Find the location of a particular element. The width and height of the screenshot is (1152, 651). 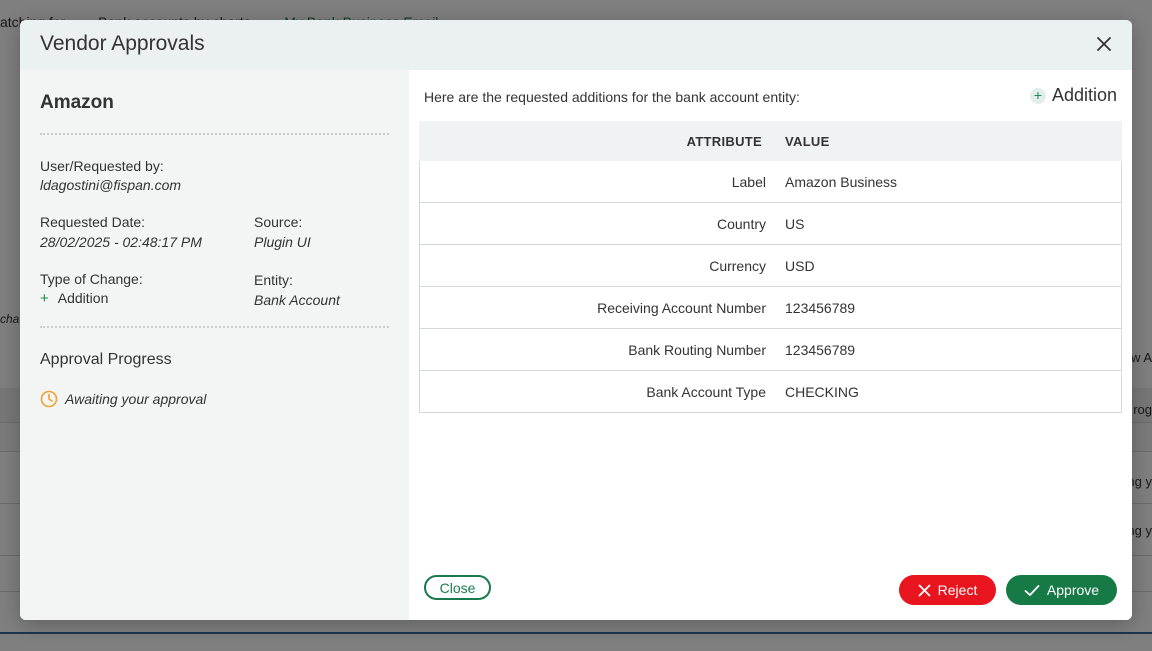

approval-status-text: Awaiting your approval is located at coordinates (136, 399).